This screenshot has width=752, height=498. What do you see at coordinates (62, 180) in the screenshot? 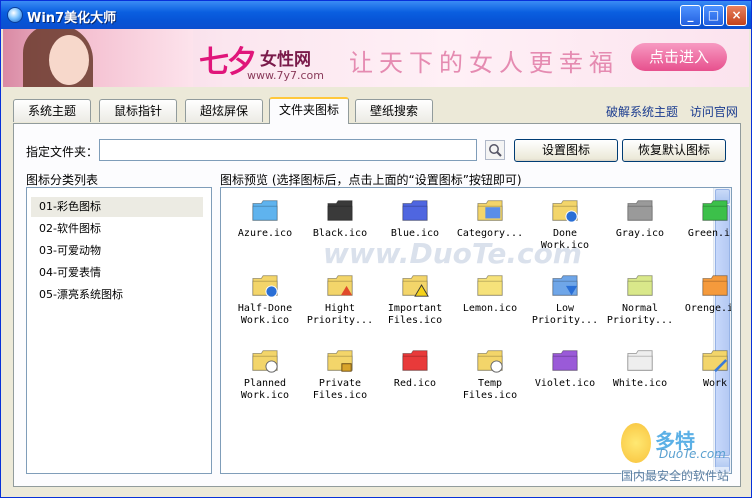
I see `category-list-title: 图标分类列表` at bounding box center [62, 180].